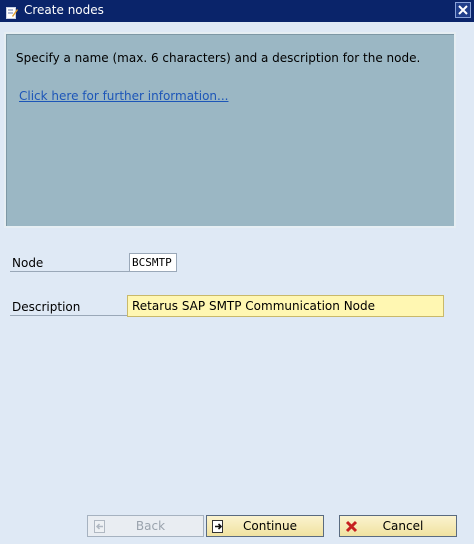 The width and height of the screenshot is (474, 544). What do you see at coordinates (237, 11) in the screenshot?
I see `title-bar: Create nodes` at bounding box center [237, 11].